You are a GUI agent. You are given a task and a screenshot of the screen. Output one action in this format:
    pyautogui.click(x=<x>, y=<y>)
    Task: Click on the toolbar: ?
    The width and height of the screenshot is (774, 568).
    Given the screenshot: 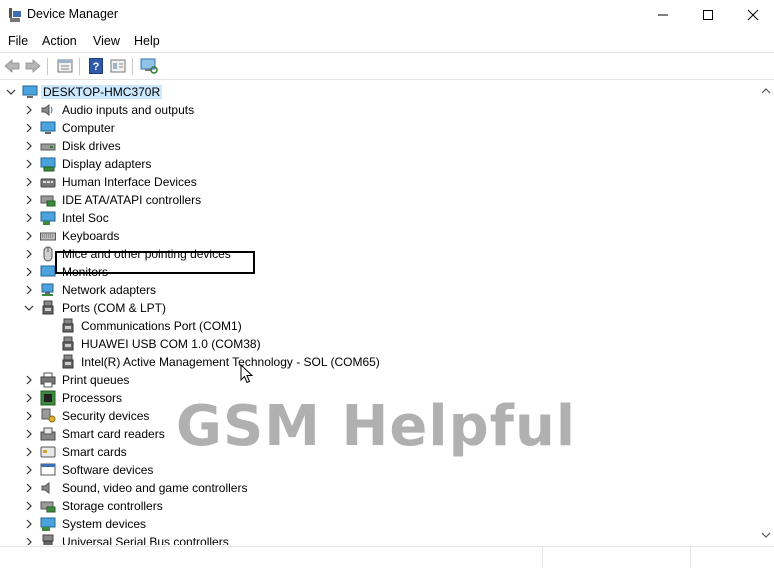 What is the action you would take?
    pyautogui.click(x=387, y=66)
    